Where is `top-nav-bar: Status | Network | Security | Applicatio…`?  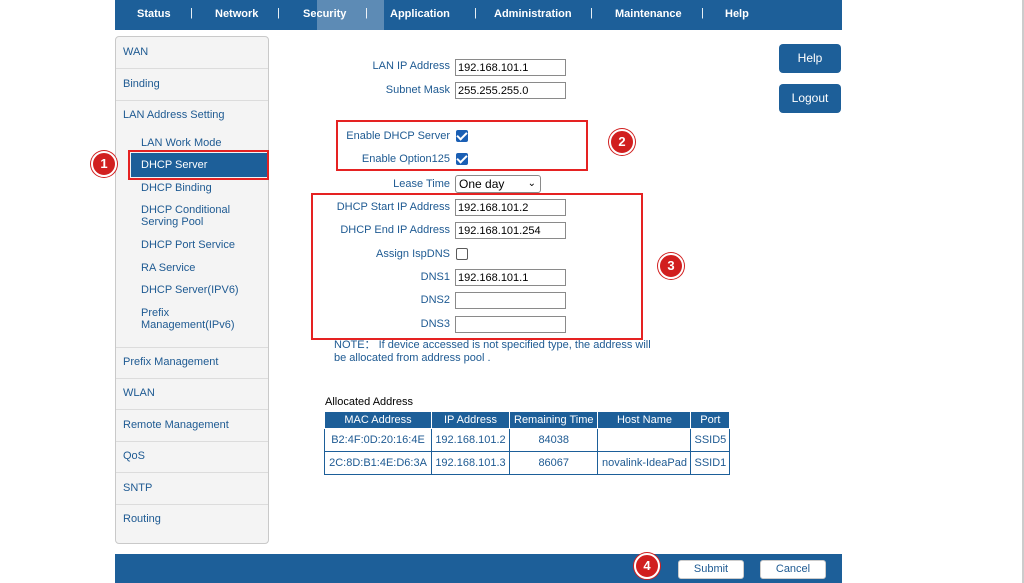 top-nav-bar: Status | Network | Security | Applicatio… is located at coordinates (478, 15).